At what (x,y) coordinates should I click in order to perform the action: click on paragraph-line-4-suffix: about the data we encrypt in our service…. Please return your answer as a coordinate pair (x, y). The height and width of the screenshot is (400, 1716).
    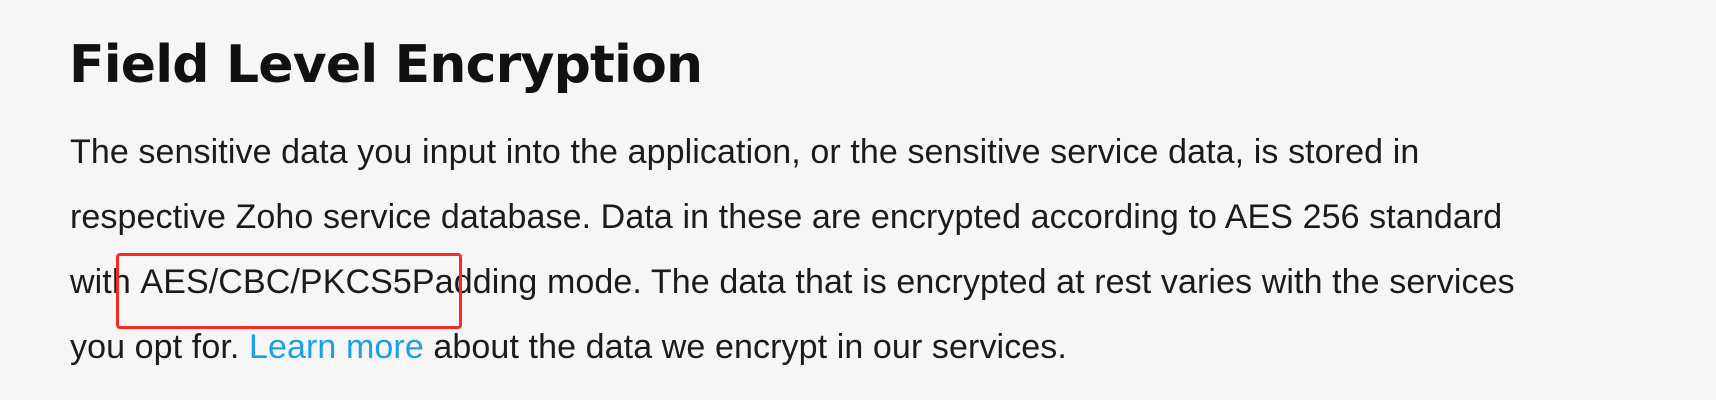
    Looking at the image, I should click on (745, 347).